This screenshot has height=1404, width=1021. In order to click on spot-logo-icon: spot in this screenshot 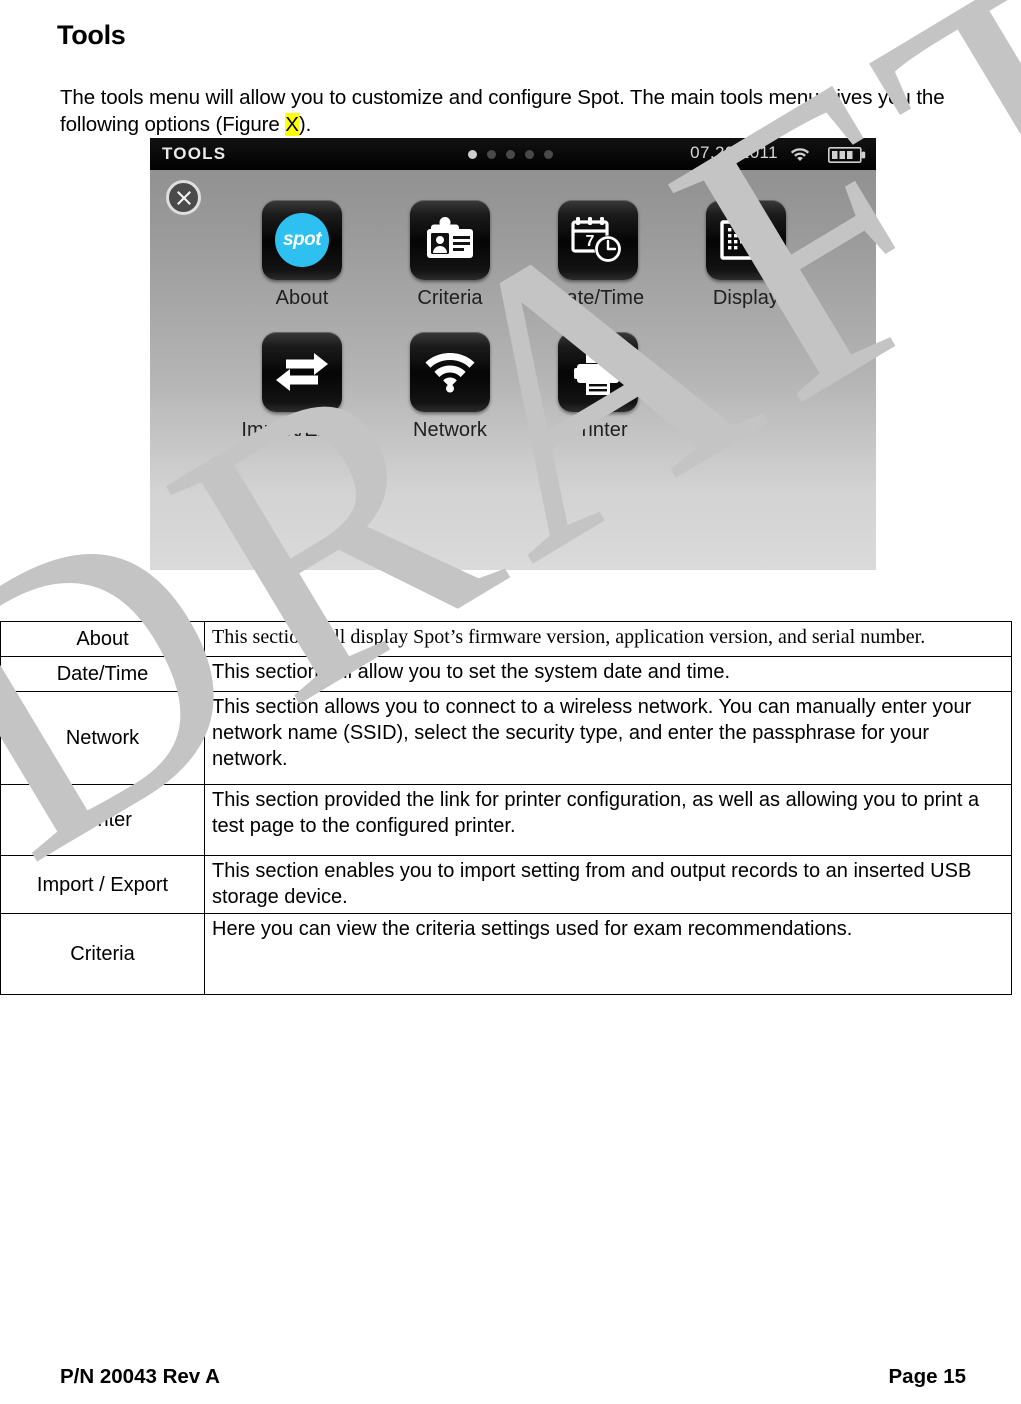, I will do `click(302, 240)`.